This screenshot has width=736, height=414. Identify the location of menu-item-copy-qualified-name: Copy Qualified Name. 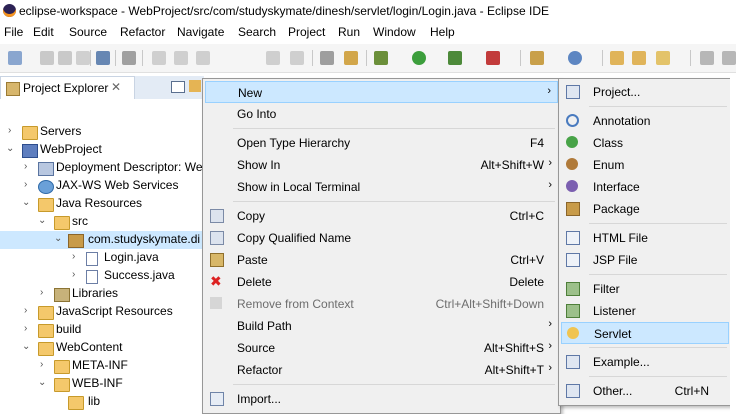
(381, 238).